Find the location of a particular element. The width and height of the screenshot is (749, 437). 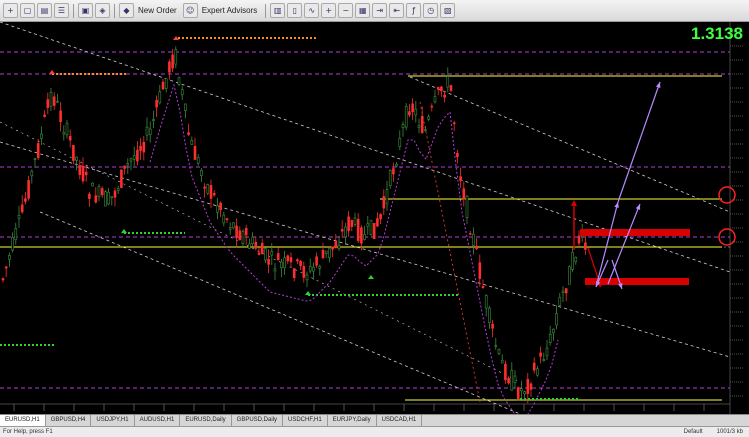

new-order-icon: ◆ is located at coordinates (126, 10).